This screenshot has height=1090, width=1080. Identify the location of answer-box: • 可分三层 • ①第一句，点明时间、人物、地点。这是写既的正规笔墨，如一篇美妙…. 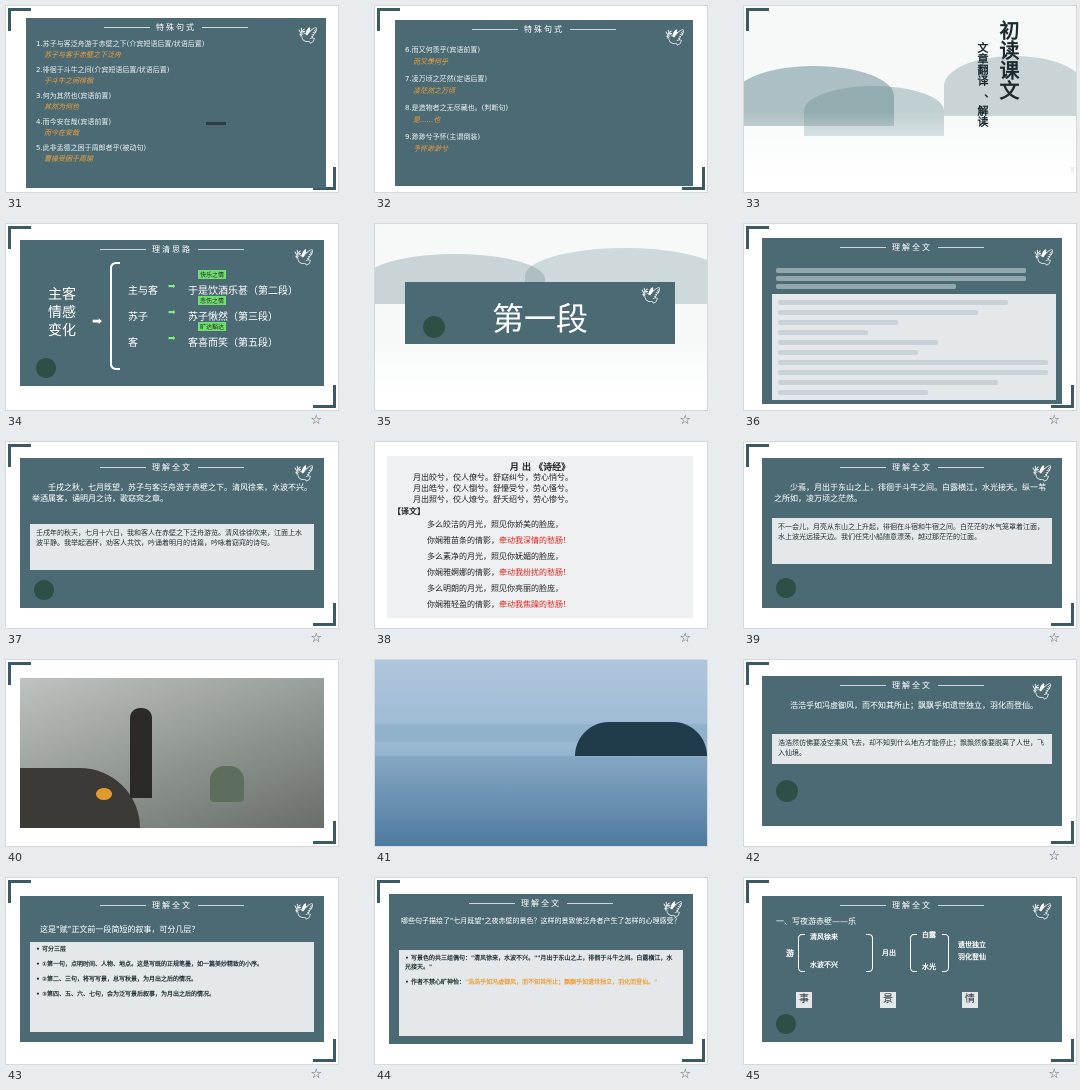
(172, 987).